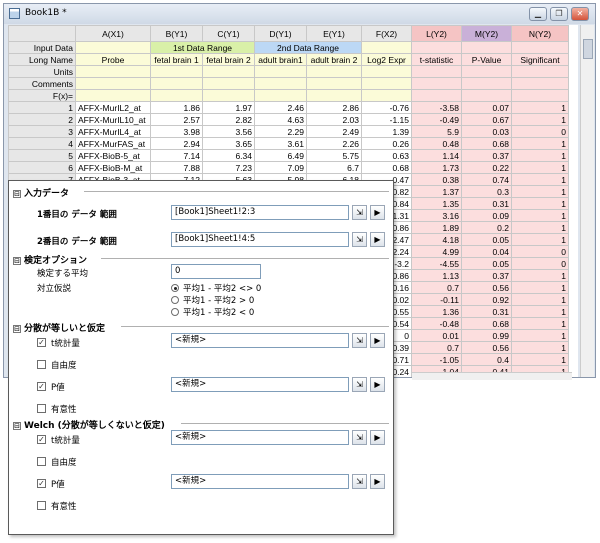 The width and height of the screenshot is (600, 543). Describe the element at coordinates (176, 155) in the screenshot. I see `fetal1-cell: 7.14` at that location.